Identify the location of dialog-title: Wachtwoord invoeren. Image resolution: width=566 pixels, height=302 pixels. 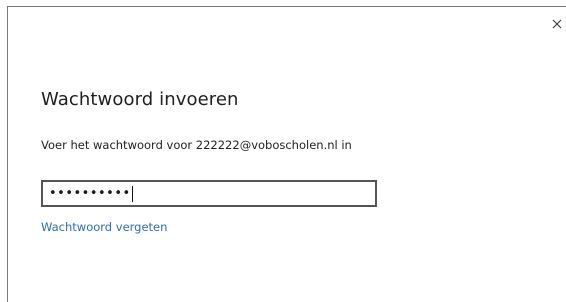
(140, 99).